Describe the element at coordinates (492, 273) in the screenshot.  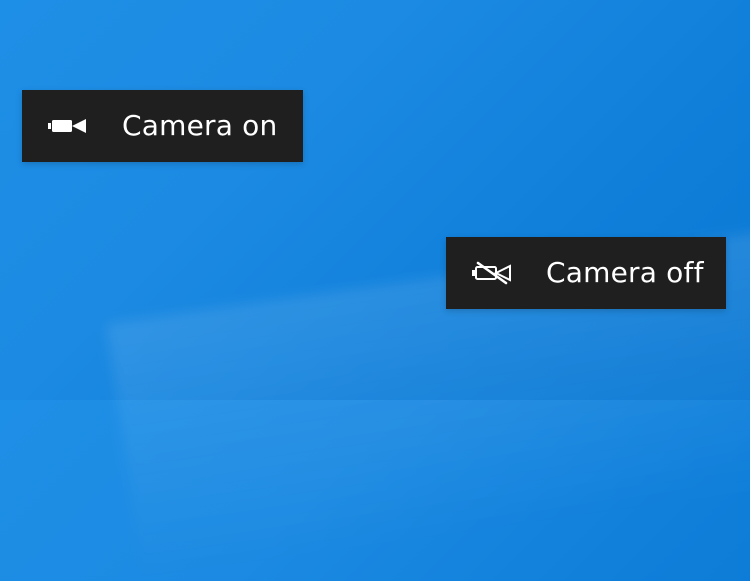
I see `video-camera-off-icon` at that location.